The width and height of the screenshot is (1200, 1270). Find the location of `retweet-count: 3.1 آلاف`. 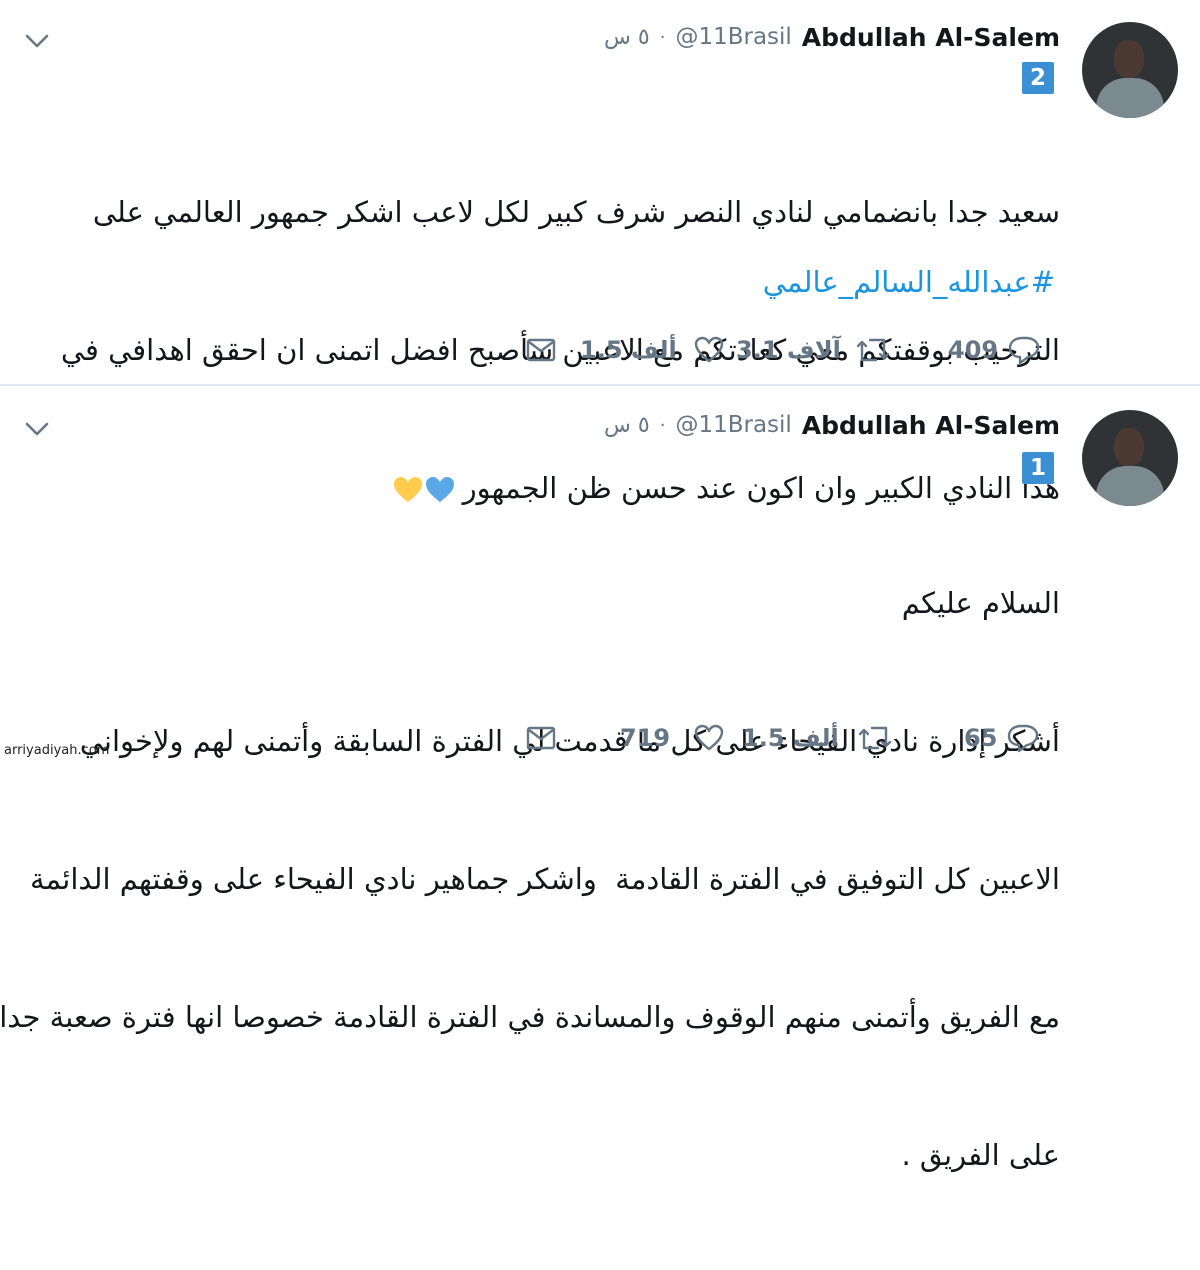

retweet-count: 3.1 آلاف is located at coordinates (788, 350).